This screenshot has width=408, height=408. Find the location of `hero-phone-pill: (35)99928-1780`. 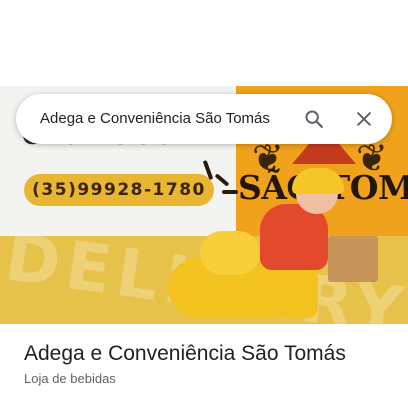

hero-phone-pill: (35)99928-1780 is located at coordinates (119, 190).